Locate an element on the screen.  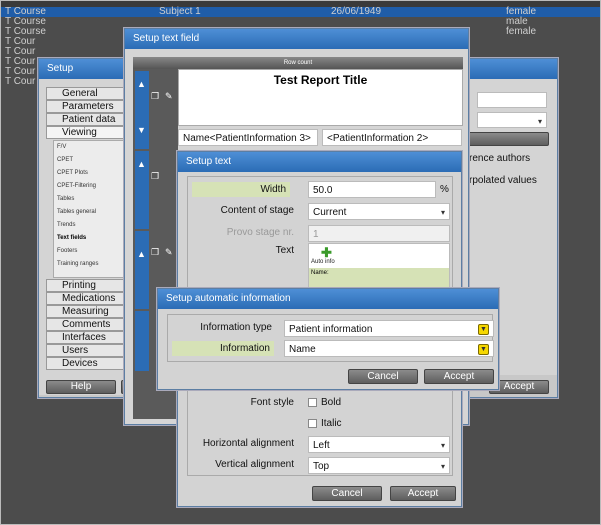
setup-text-titlebar: Setup text is located at coordinates (319, 162).